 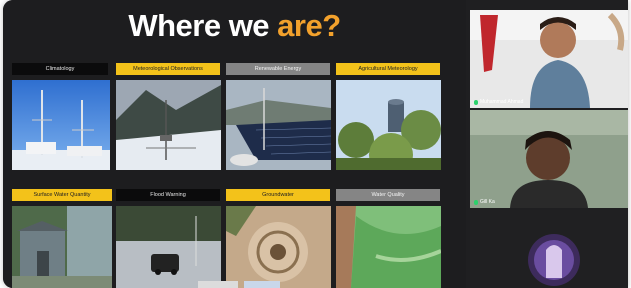 What do you see at coordinates (234, 25) in the screenshot?
I see `slide-title: Where we are?` at bounding box center [234, 25].